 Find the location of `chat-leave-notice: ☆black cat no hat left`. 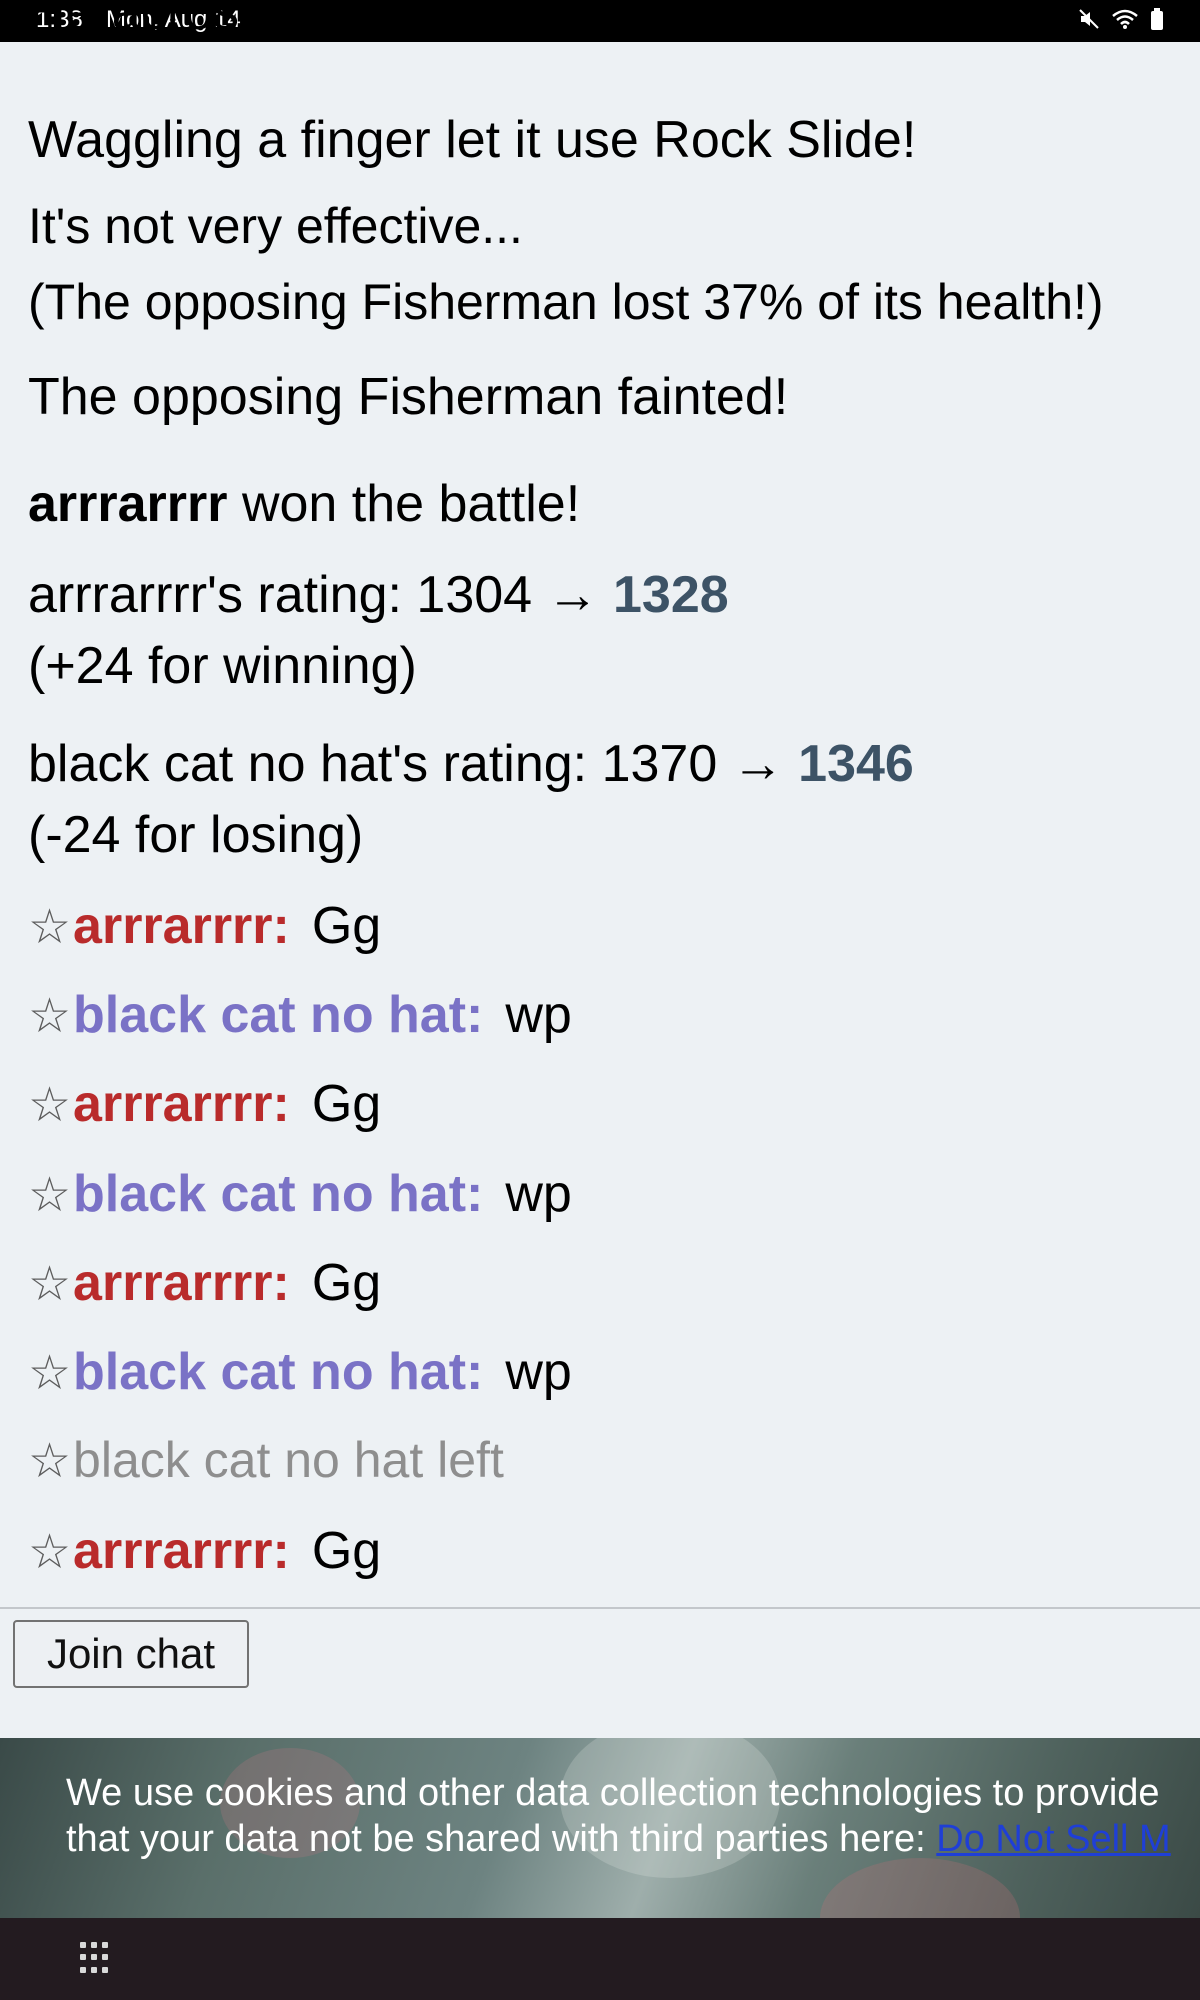

chat-leave-notice: ☆black cat no hat left is located at coordinates (266, 1460).